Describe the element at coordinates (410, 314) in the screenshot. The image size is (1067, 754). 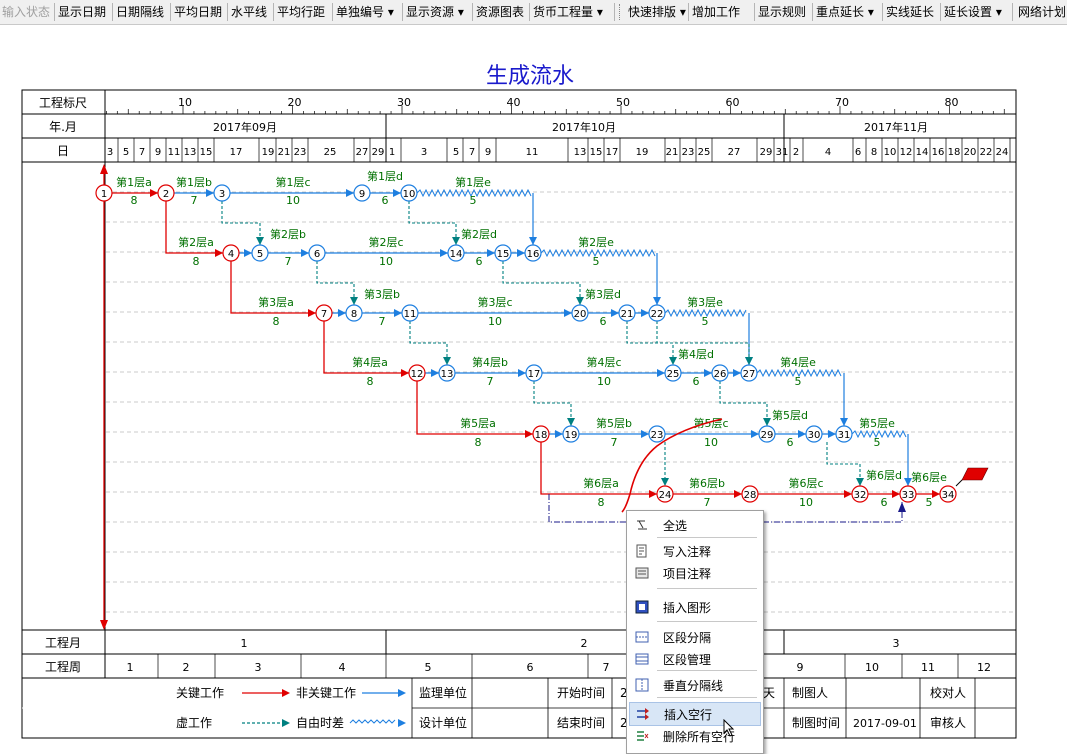
I see `event-node-number: 11` at that location.